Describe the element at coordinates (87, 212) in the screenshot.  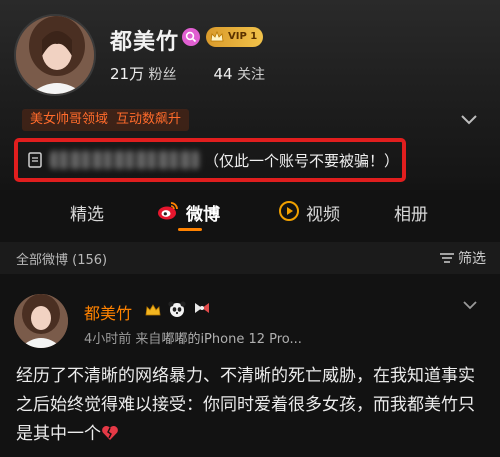
I see `tab-featured: 精选` at that location.